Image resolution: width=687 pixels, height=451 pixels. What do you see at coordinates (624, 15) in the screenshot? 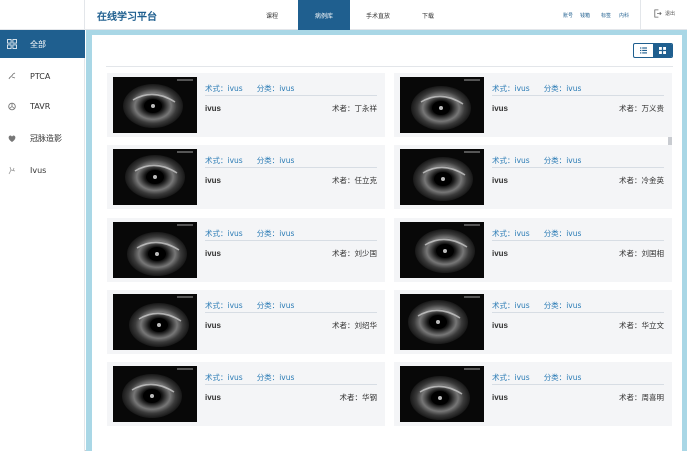
I see `util-link-department: 内科` at bounding box center [624, 15].